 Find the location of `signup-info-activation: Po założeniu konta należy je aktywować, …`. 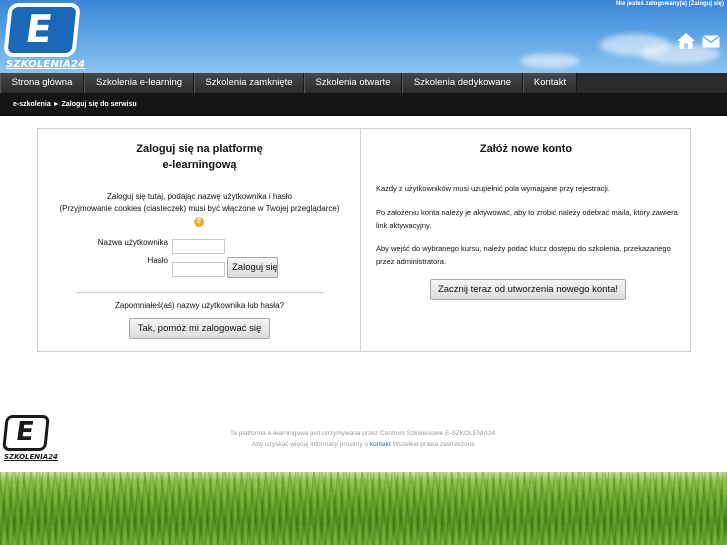

signup-info-activation: Po założeniu konta należy je aktywować, … is located at coordinates (527, 219).